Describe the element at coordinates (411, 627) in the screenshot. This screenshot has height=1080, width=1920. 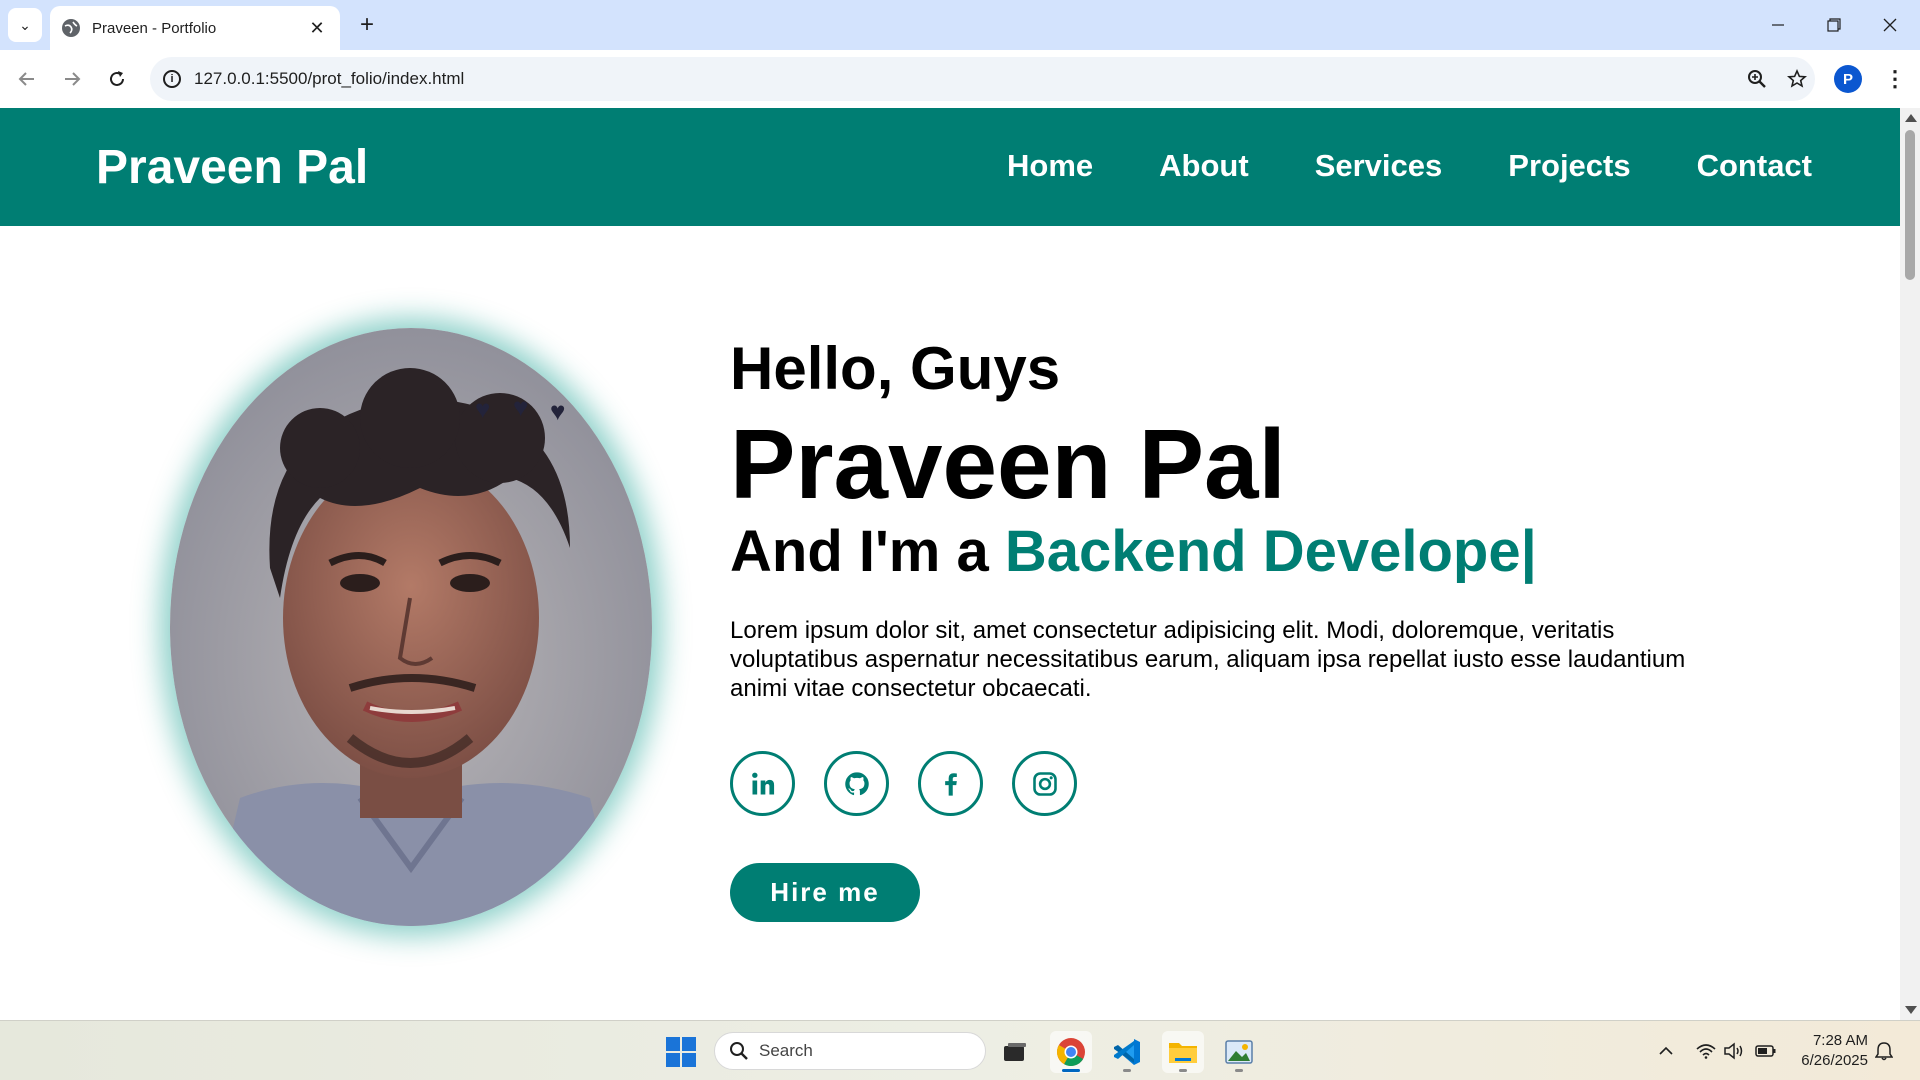
I see `profile-photo: ♥ ♥ ♥` at that location.